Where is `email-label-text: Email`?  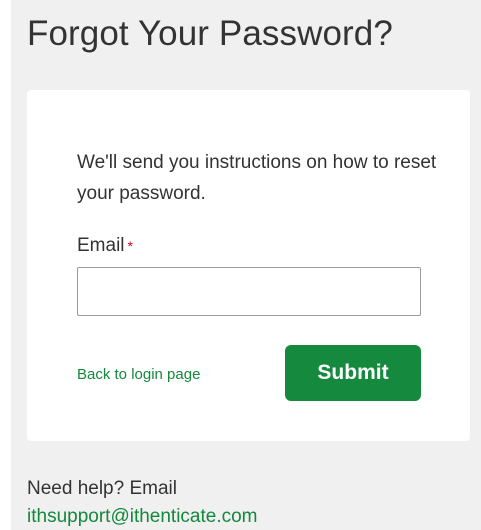
email-label-text: Email is located at coordinates (101, 245).